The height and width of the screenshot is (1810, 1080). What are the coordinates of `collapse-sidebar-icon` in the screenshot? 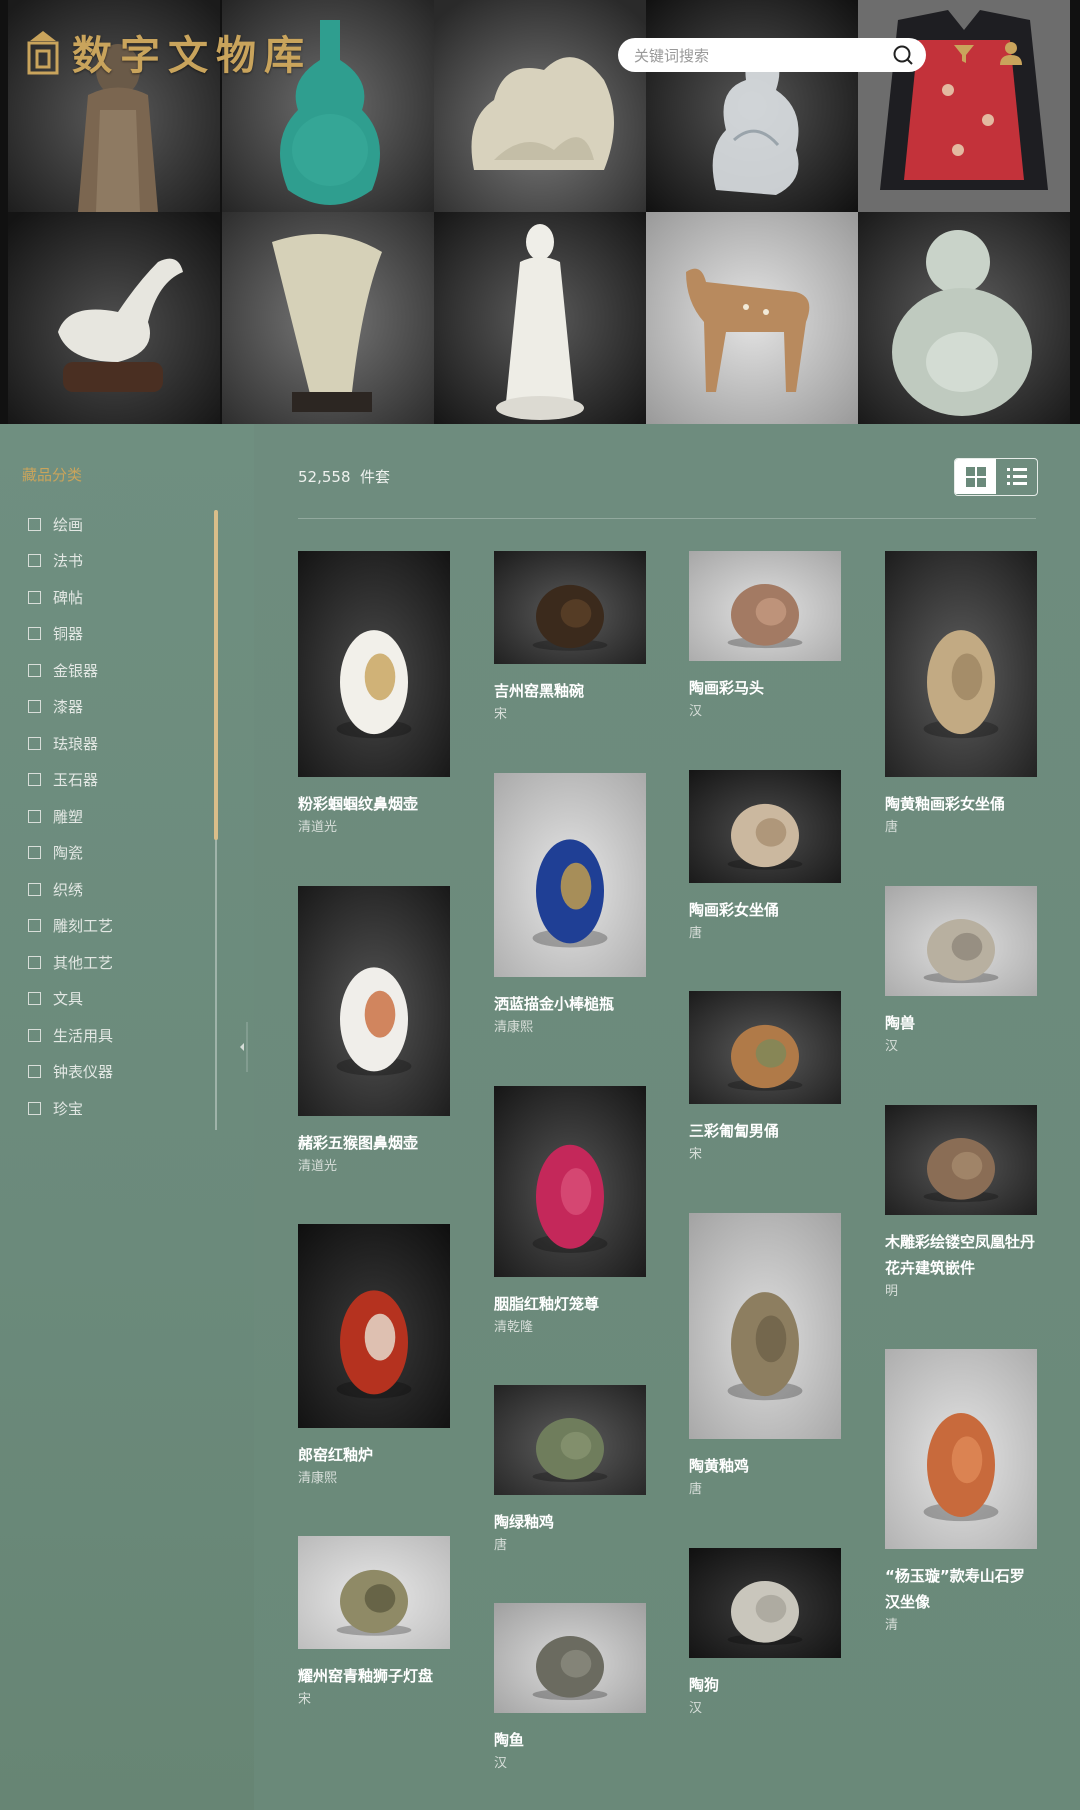 It's located at (243, 1047).